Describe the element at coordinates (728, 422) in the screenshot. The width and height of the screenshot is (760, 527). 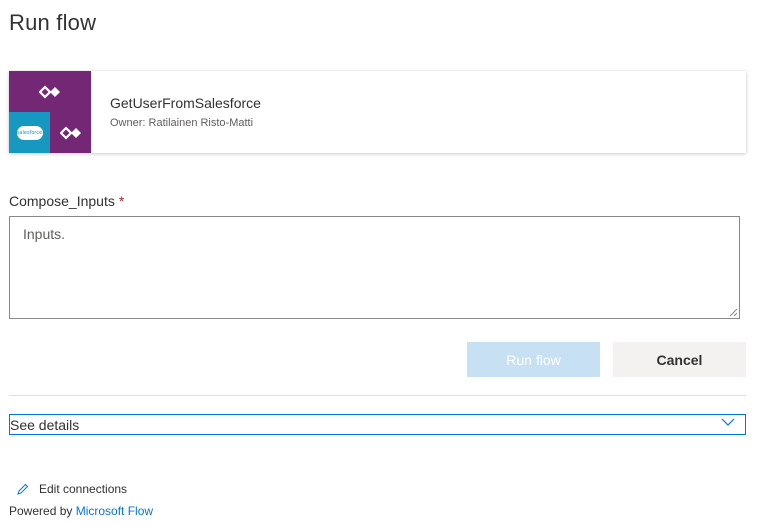
I see `chevron-down-icon` at that location.